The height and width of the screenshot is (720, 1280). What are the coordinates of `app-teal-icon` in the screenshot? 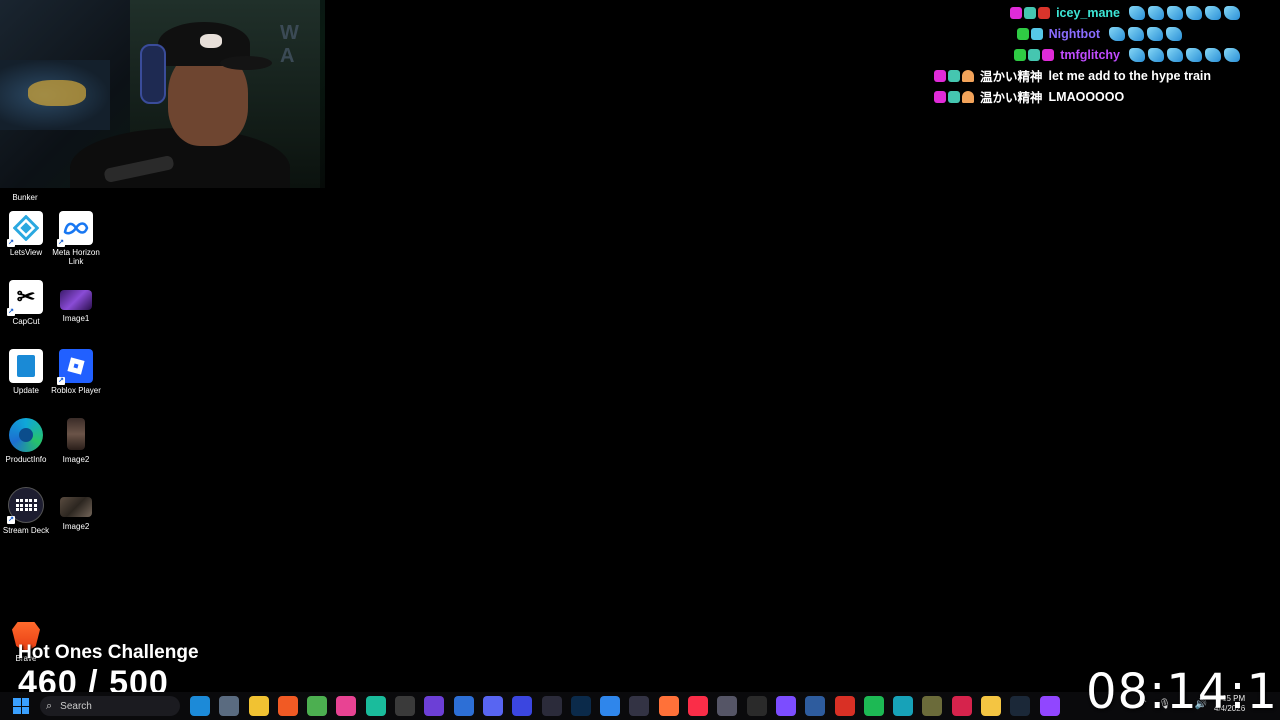 It's located at (903, 706).